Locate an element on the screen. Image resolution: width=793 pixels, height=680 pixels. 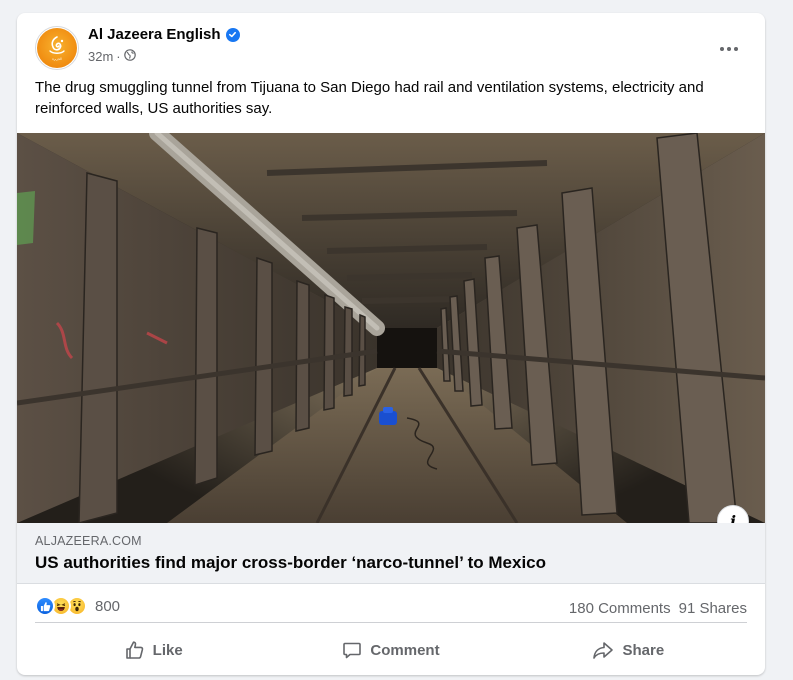
post-header: الجزيرة Al Jazeera English 32m · is located at coordinates (391, 46).